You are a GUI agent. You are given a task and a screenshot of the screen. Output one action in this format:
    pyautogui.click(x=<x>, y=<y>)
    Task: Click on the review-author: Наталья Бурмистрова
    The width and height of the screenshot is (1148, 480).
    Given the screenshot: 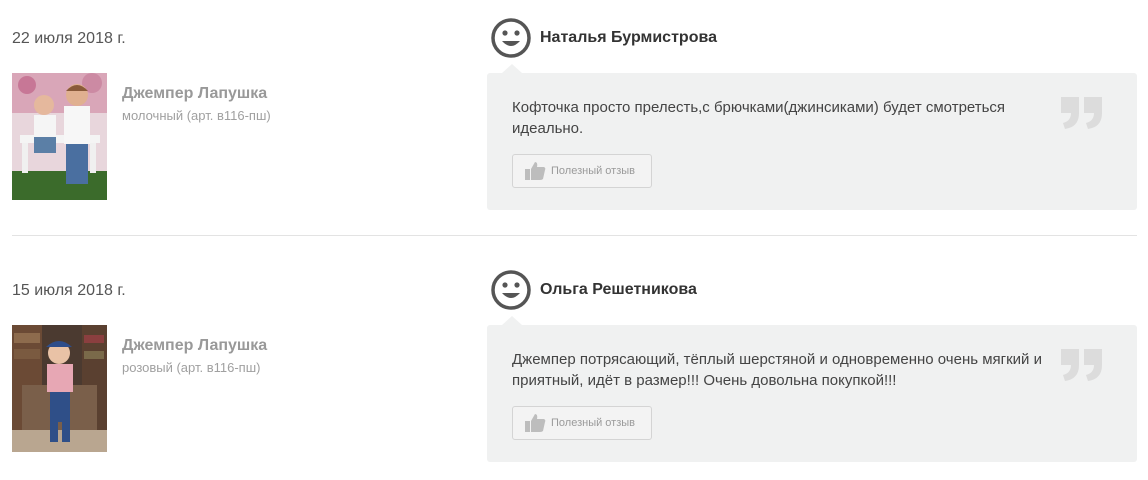 What is the action you would take?
    pyautogui.click(x=628, y=37)
    